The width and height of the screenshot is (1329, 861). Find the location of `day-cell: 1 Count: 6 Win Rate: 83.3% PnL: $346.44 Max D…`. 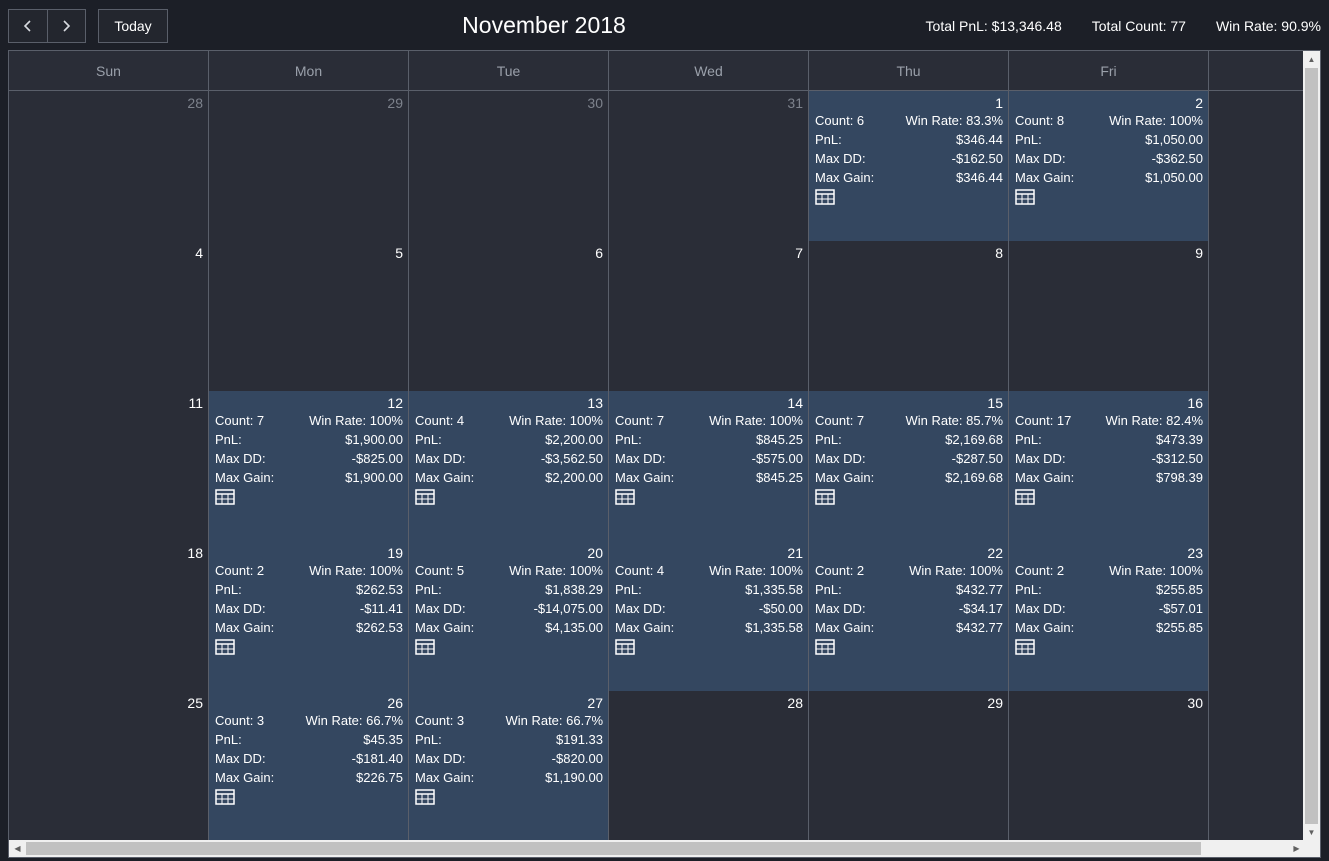

day-cell: 1 Count: 6 Win Rate: 83.3% PnL: $346.44 Max D… is located at coordinates (909, 166).